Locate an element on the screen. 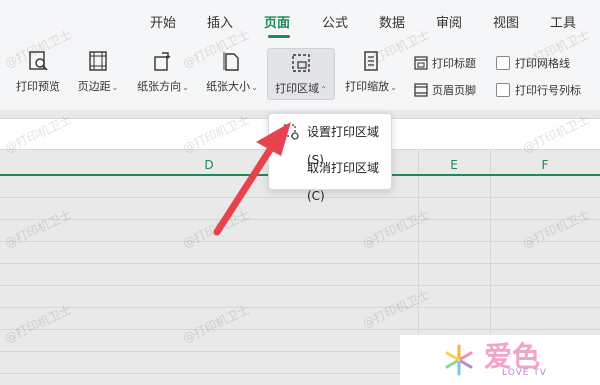  brand-logo: 爱色 LOVE TV is located at coordinates (500, 360).